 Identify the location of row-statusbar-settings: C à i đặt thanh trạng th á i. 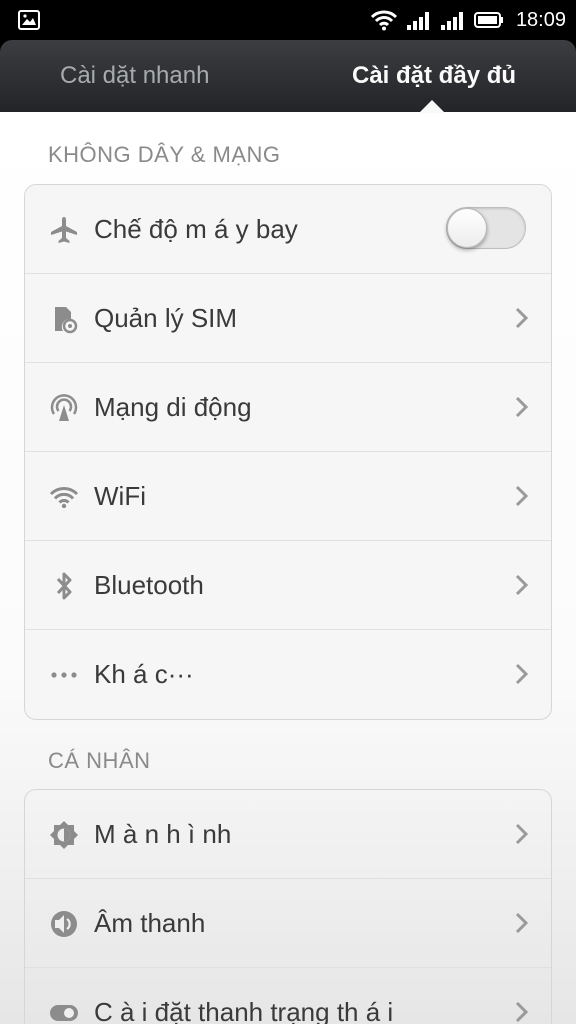
(288, 996).